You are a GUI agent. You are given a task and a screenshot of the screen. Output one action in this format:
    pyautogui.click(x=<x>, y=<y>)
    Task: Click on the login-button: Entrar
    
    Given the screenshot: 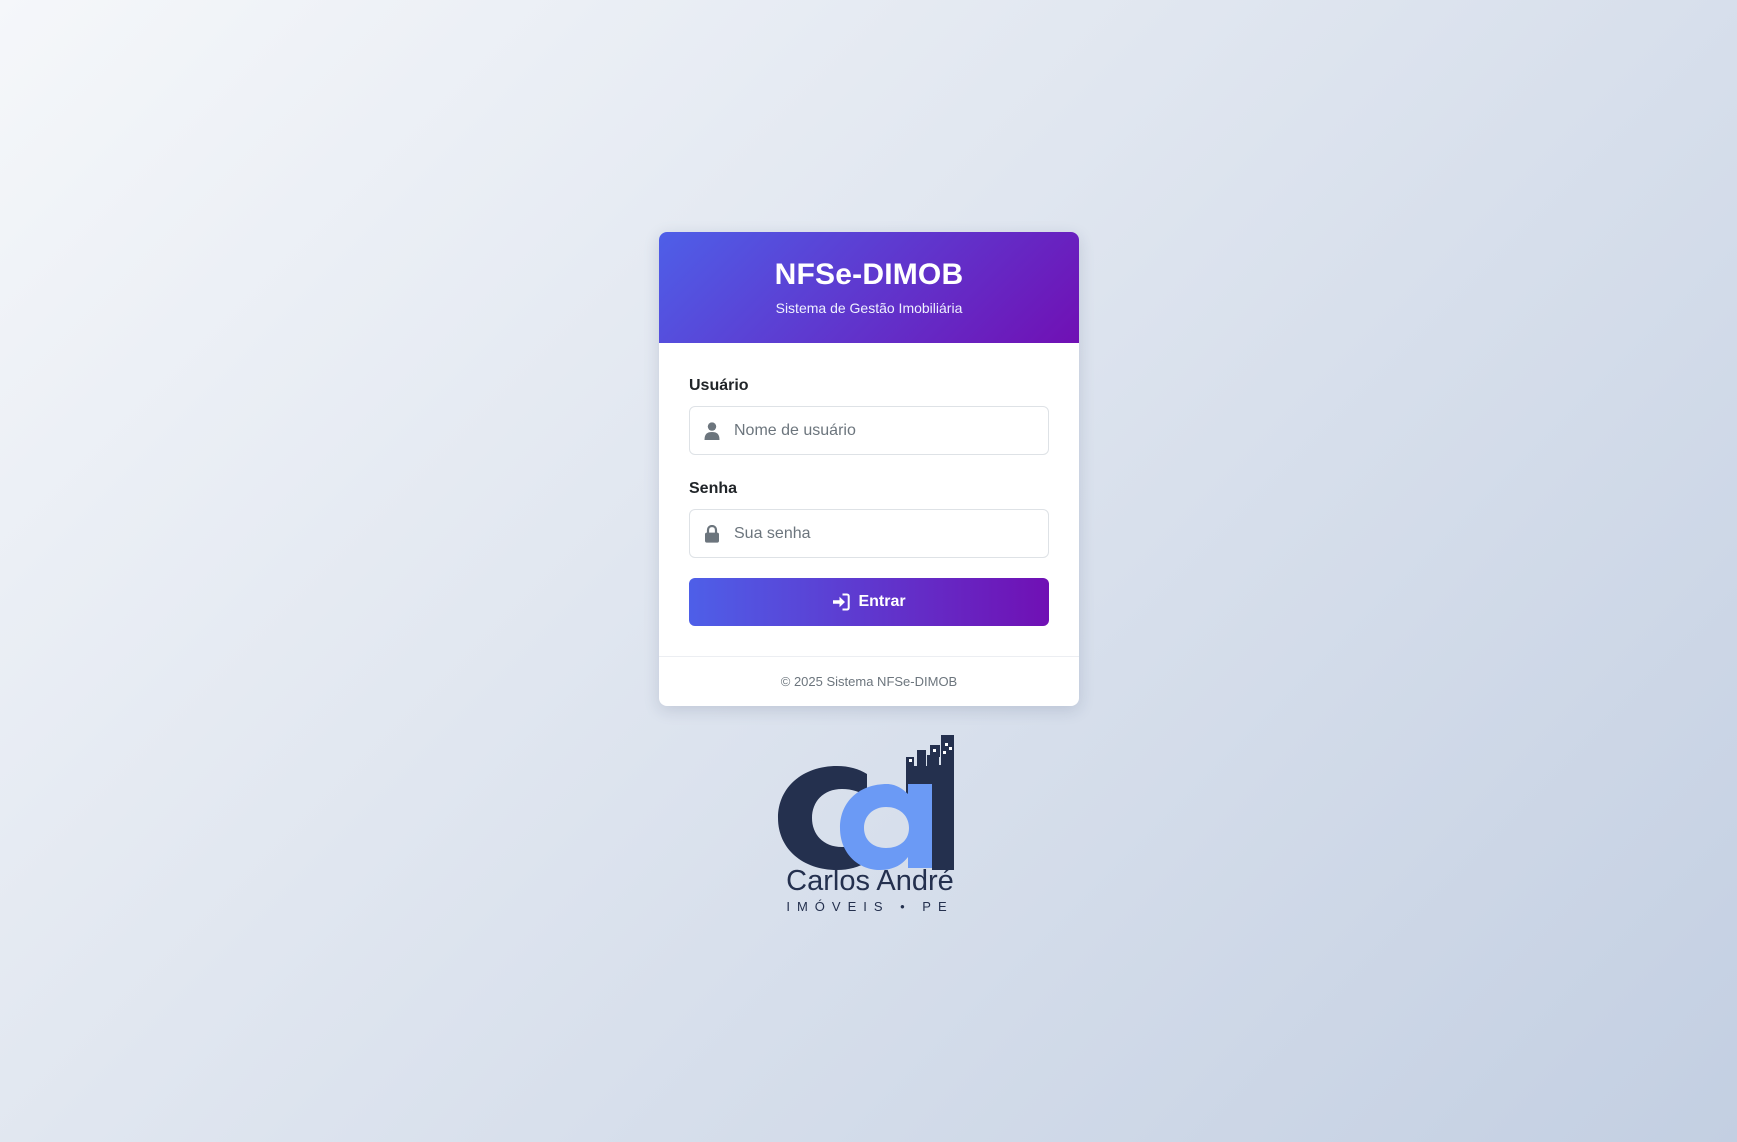 What is the action you would take?
    pyautogui.click(x=869, y=602)
    